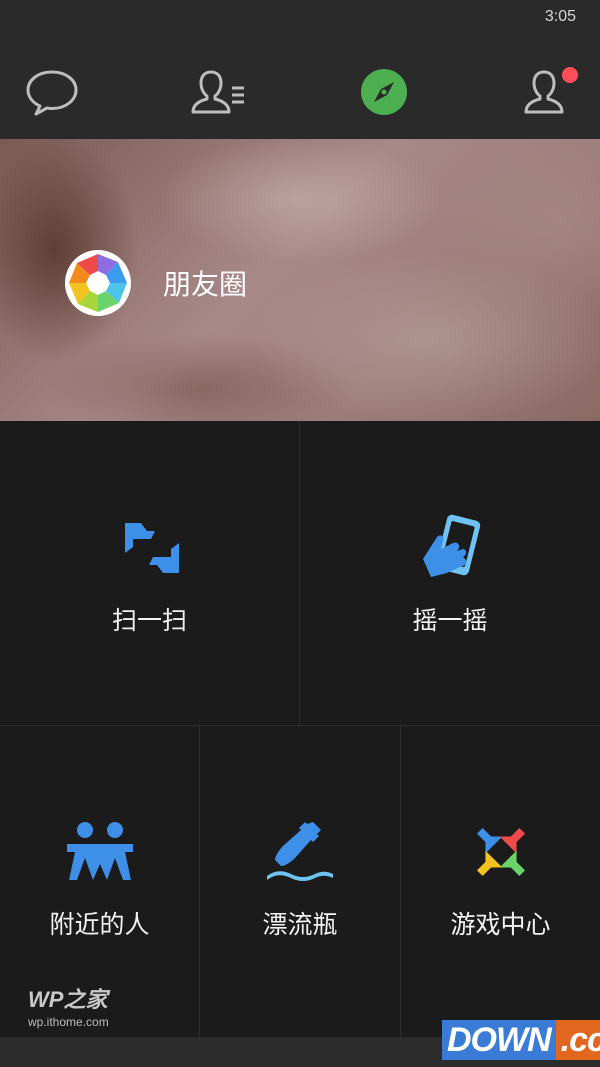 This screenshot has height=1067, width=600. I want to click on scan-icon, so click(152, 548).